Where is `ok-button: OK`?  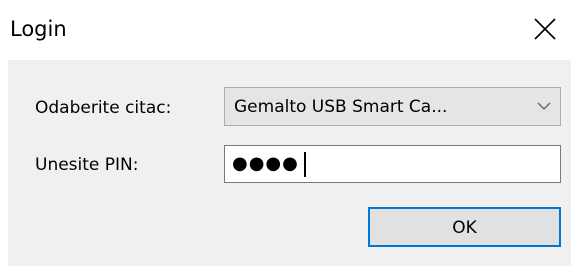 ok-button: OK is located at coordinates (464, 227).